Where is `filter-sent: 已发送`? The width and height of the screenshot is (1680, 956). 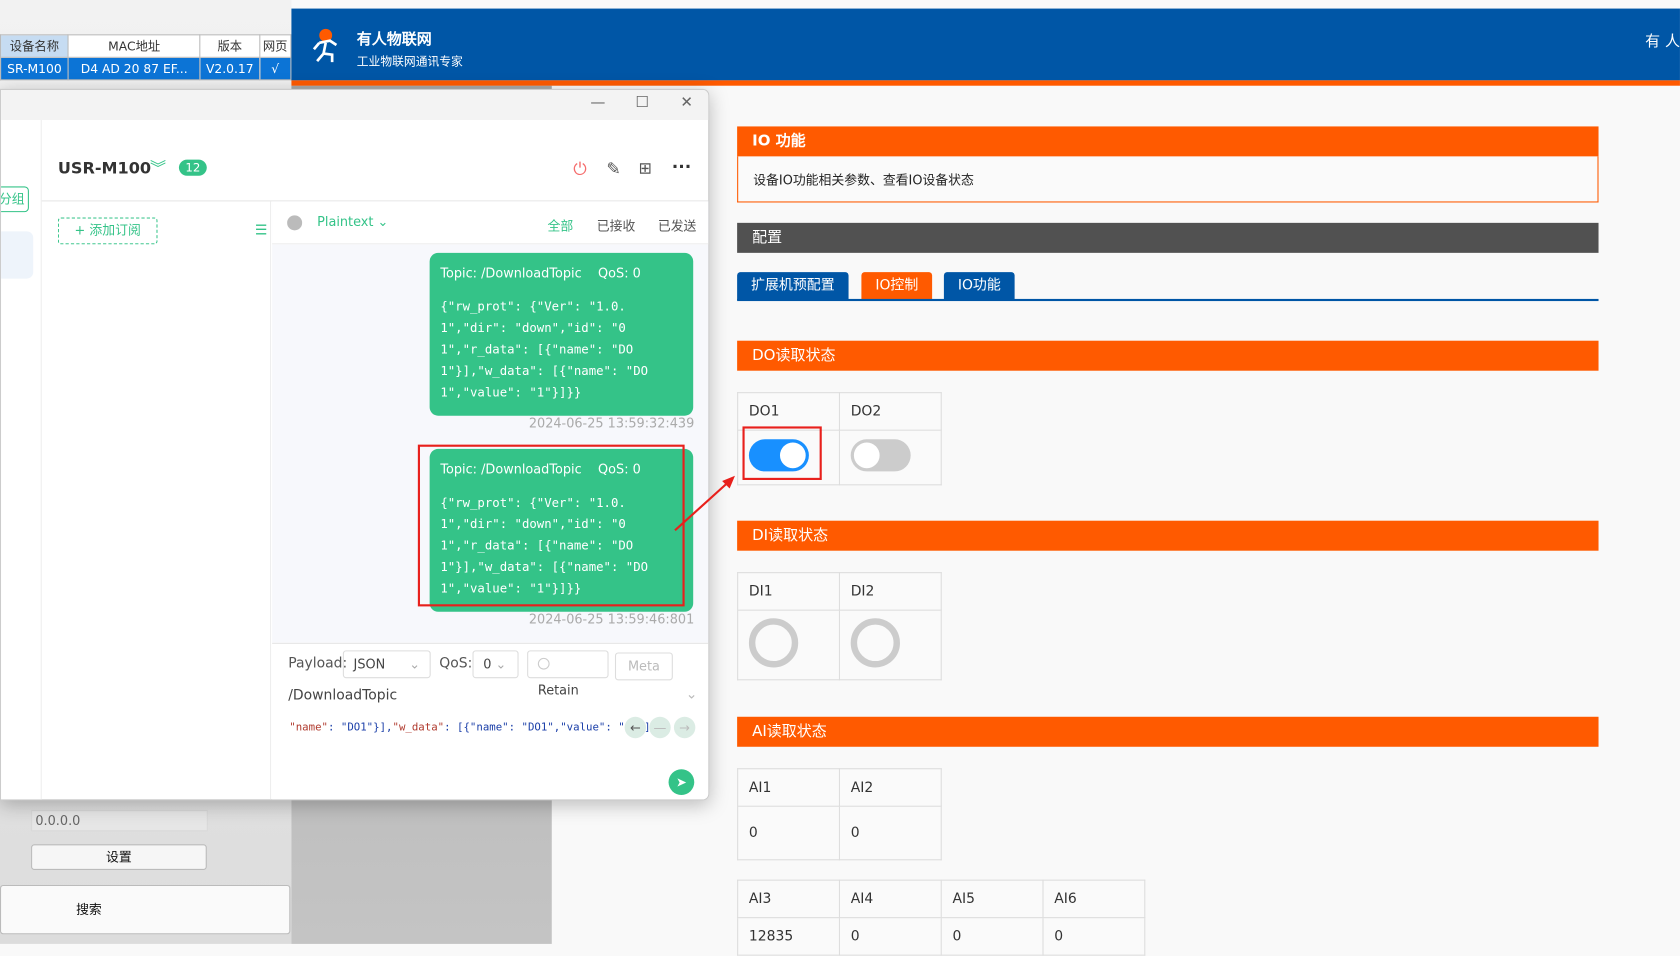 filter-sent: 已发送 is located at coordinates (677, 225).